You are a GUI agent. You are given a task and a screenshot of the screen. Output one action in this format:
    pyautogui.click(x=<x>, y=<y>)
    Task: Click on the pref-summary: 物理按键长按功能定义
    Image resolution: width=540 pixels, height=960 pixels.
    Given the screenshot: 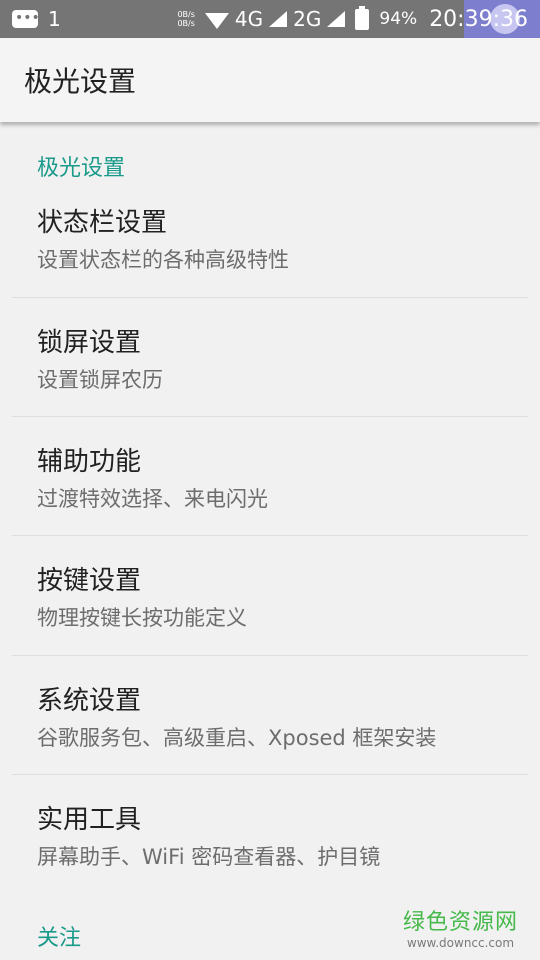 What is the action you would take?
    pyautogui.click(x=142, y=618)
    